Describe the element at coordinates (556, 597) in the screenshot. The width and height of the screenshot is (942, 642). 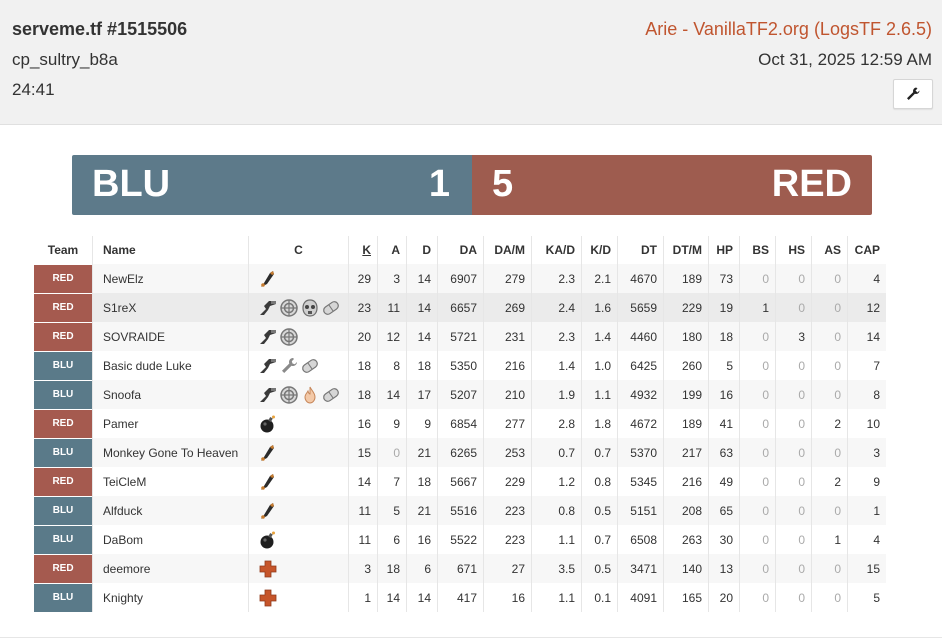
I see `stat-kad: 1.1` at that location.